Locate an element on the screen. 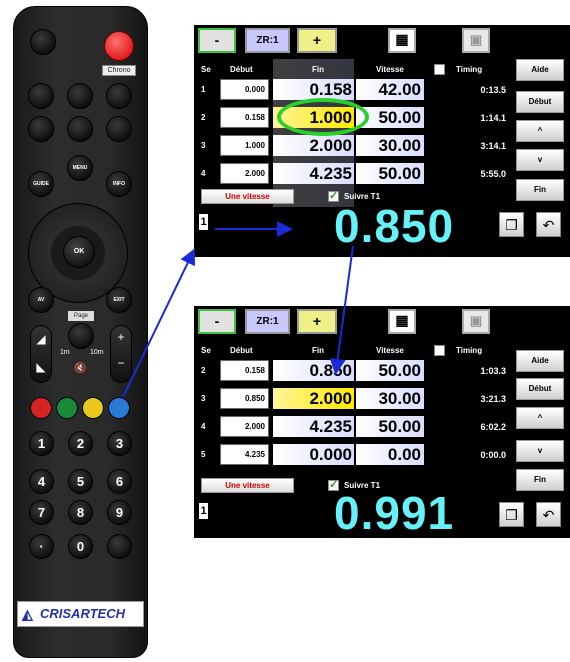  info-label: INFO is located at coordinates (119, 184).